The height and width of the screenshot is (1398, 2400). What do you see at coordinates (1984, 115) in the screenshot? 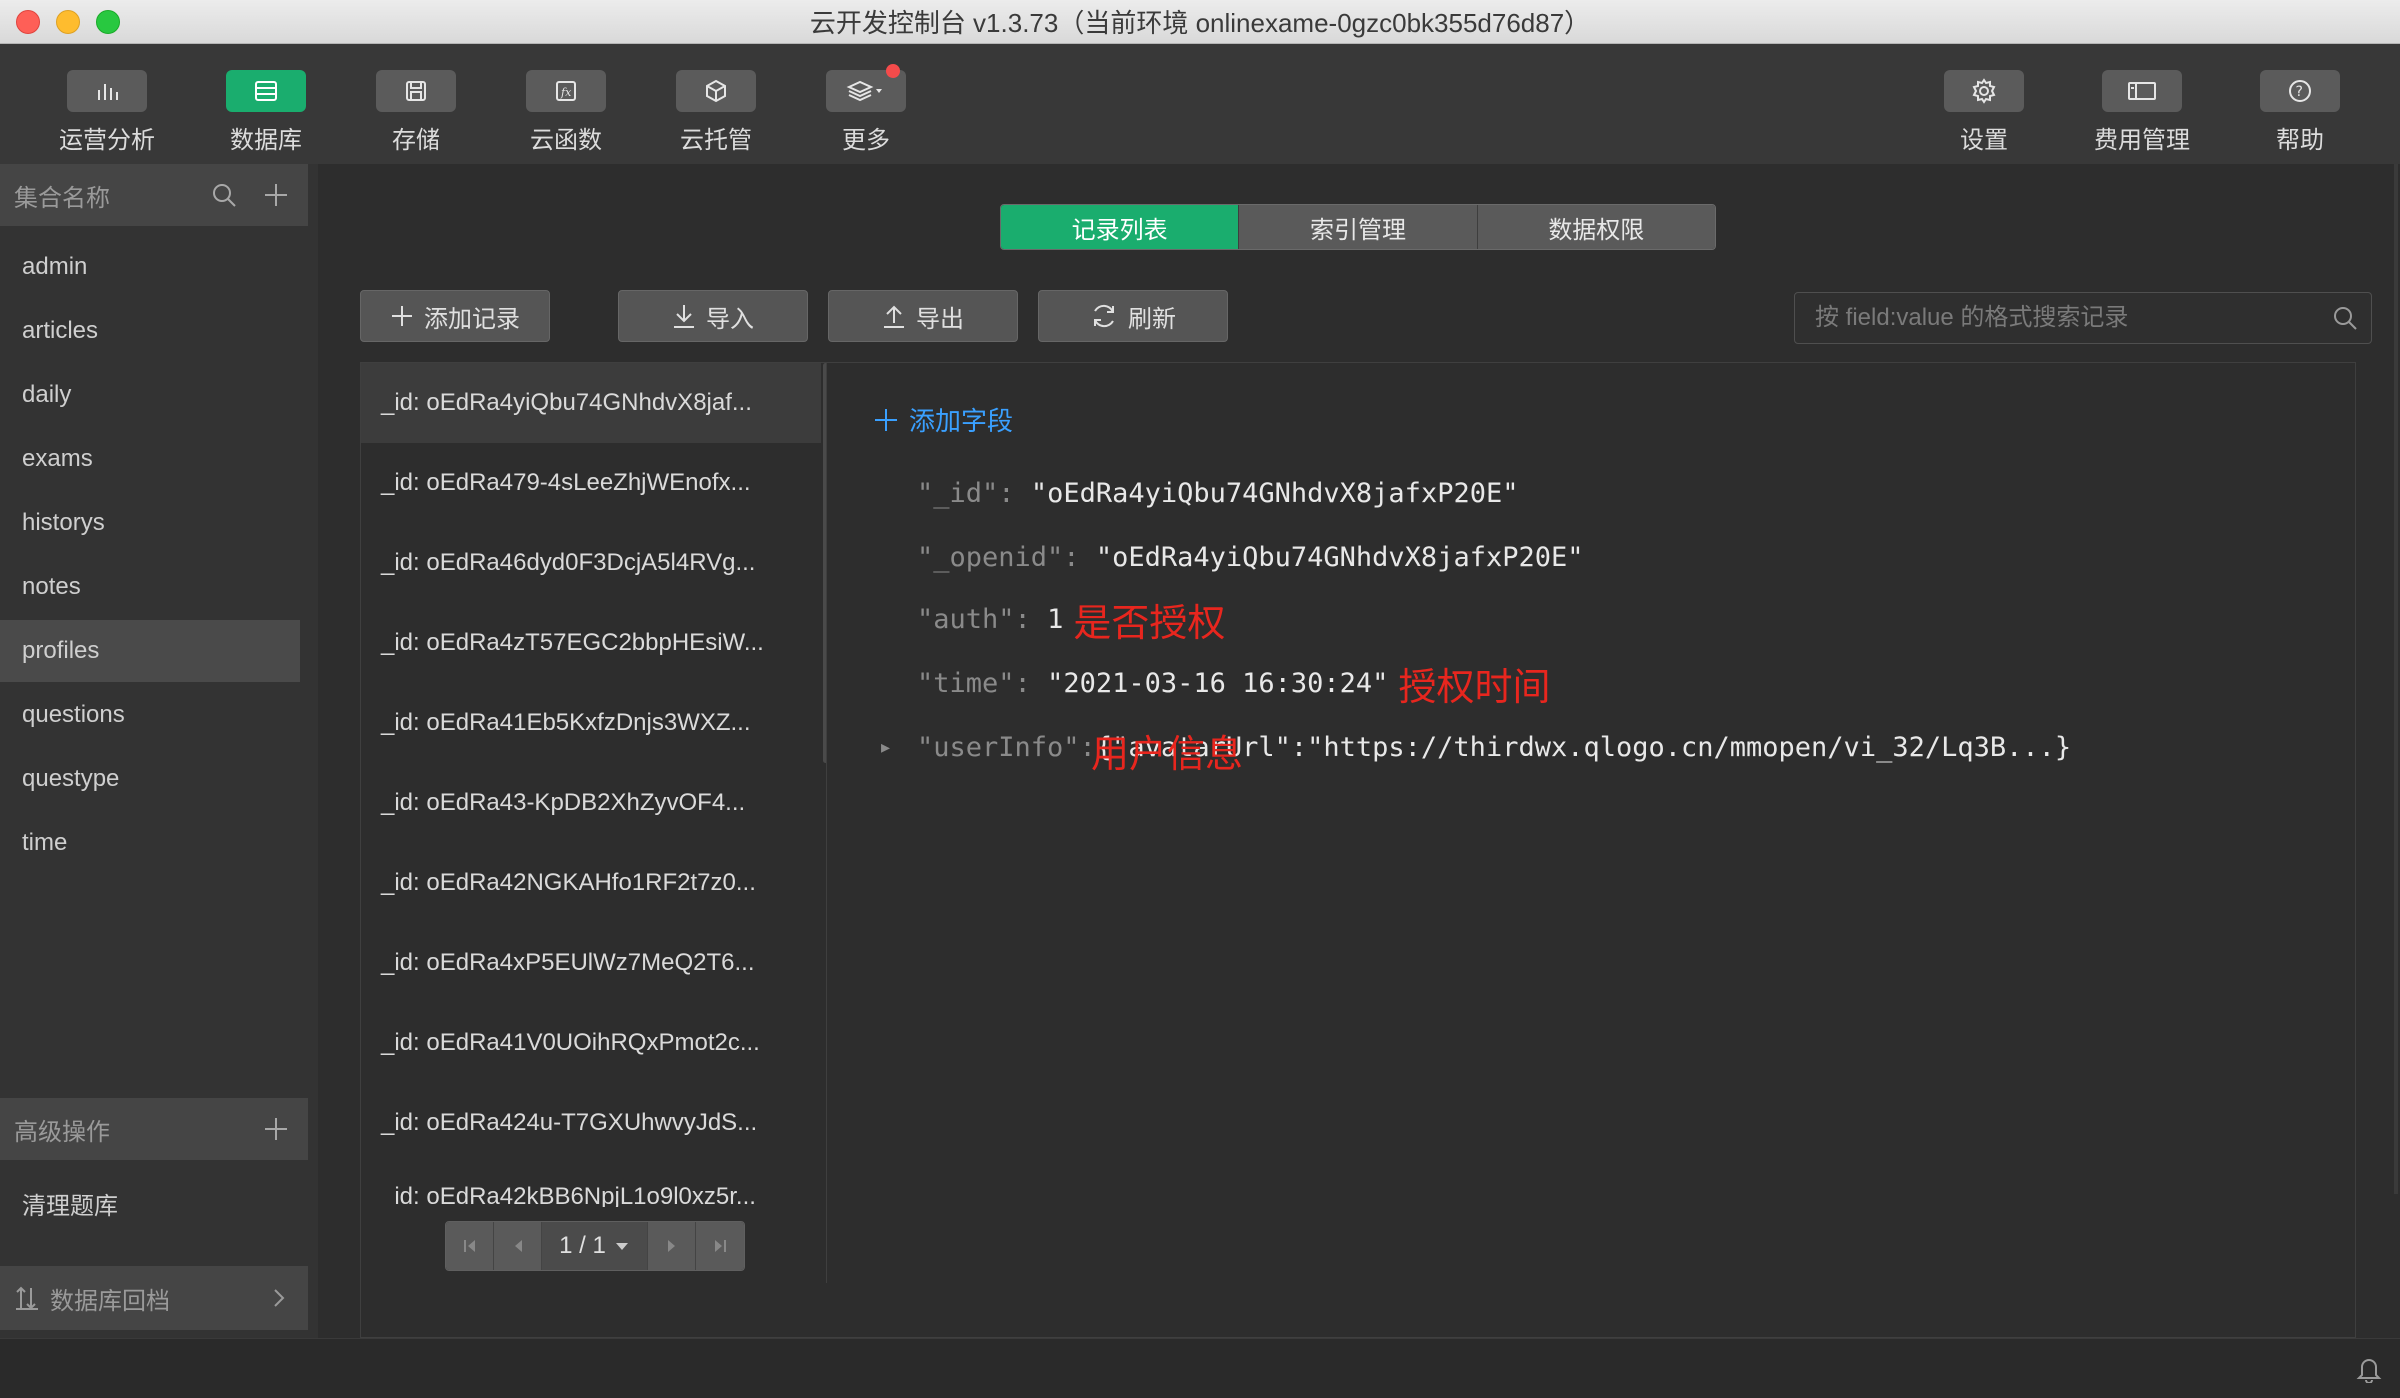
I see `toolbar-settings: 设置` at bounding box center [1984, 115].